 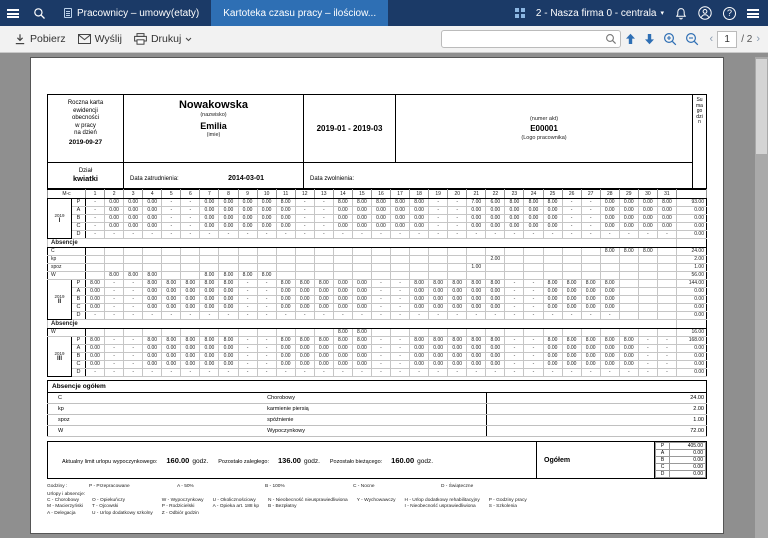 I want to click on next-page-button: ›, so click(x=758, y=39).